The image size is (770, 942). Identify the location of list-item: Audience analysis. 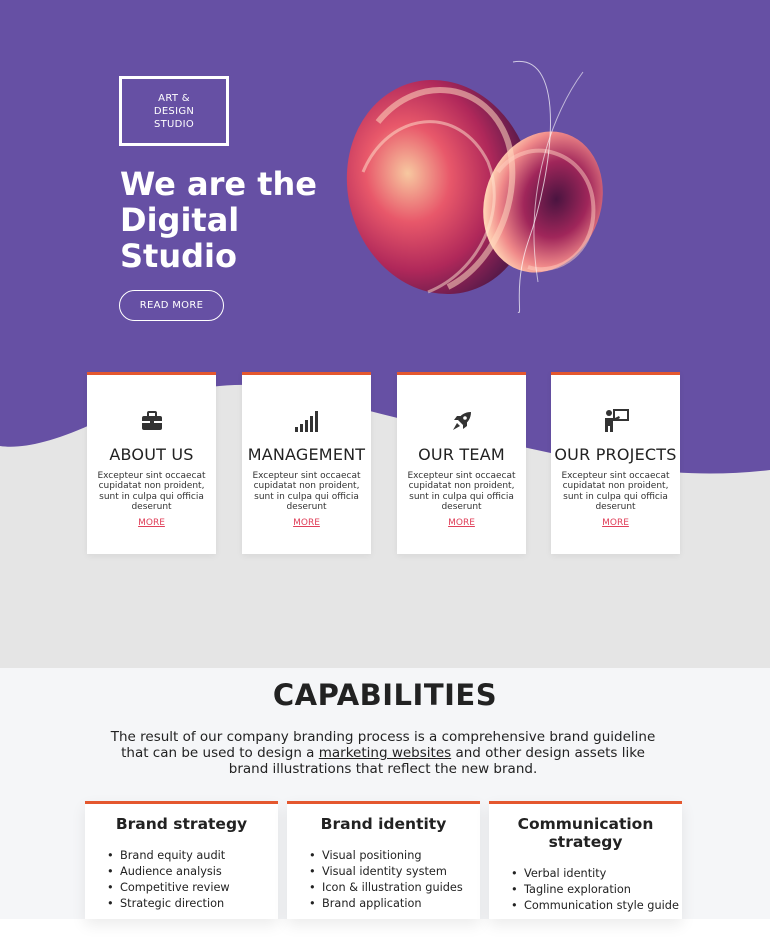
(168, 872).